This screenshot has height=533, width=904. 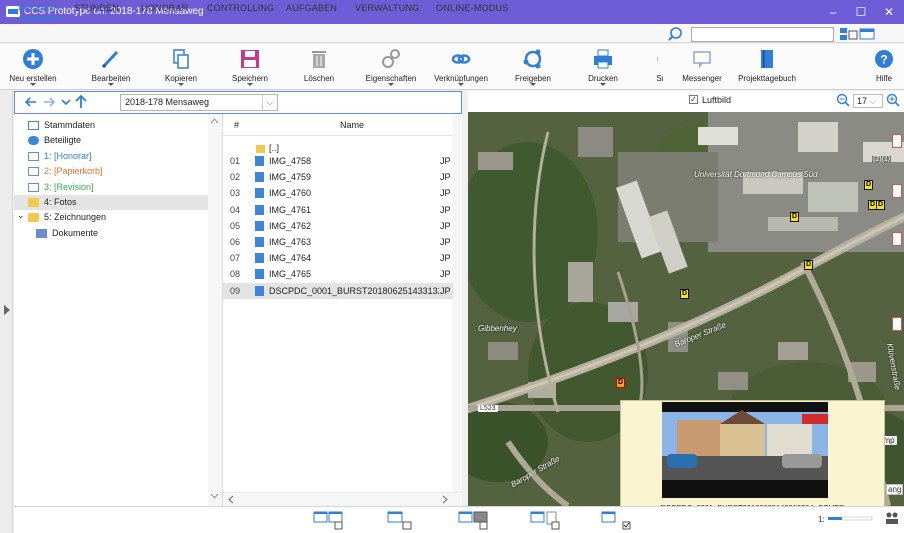 I want to click on links-button: Verknüpfungen, so click(x=461, y=67).